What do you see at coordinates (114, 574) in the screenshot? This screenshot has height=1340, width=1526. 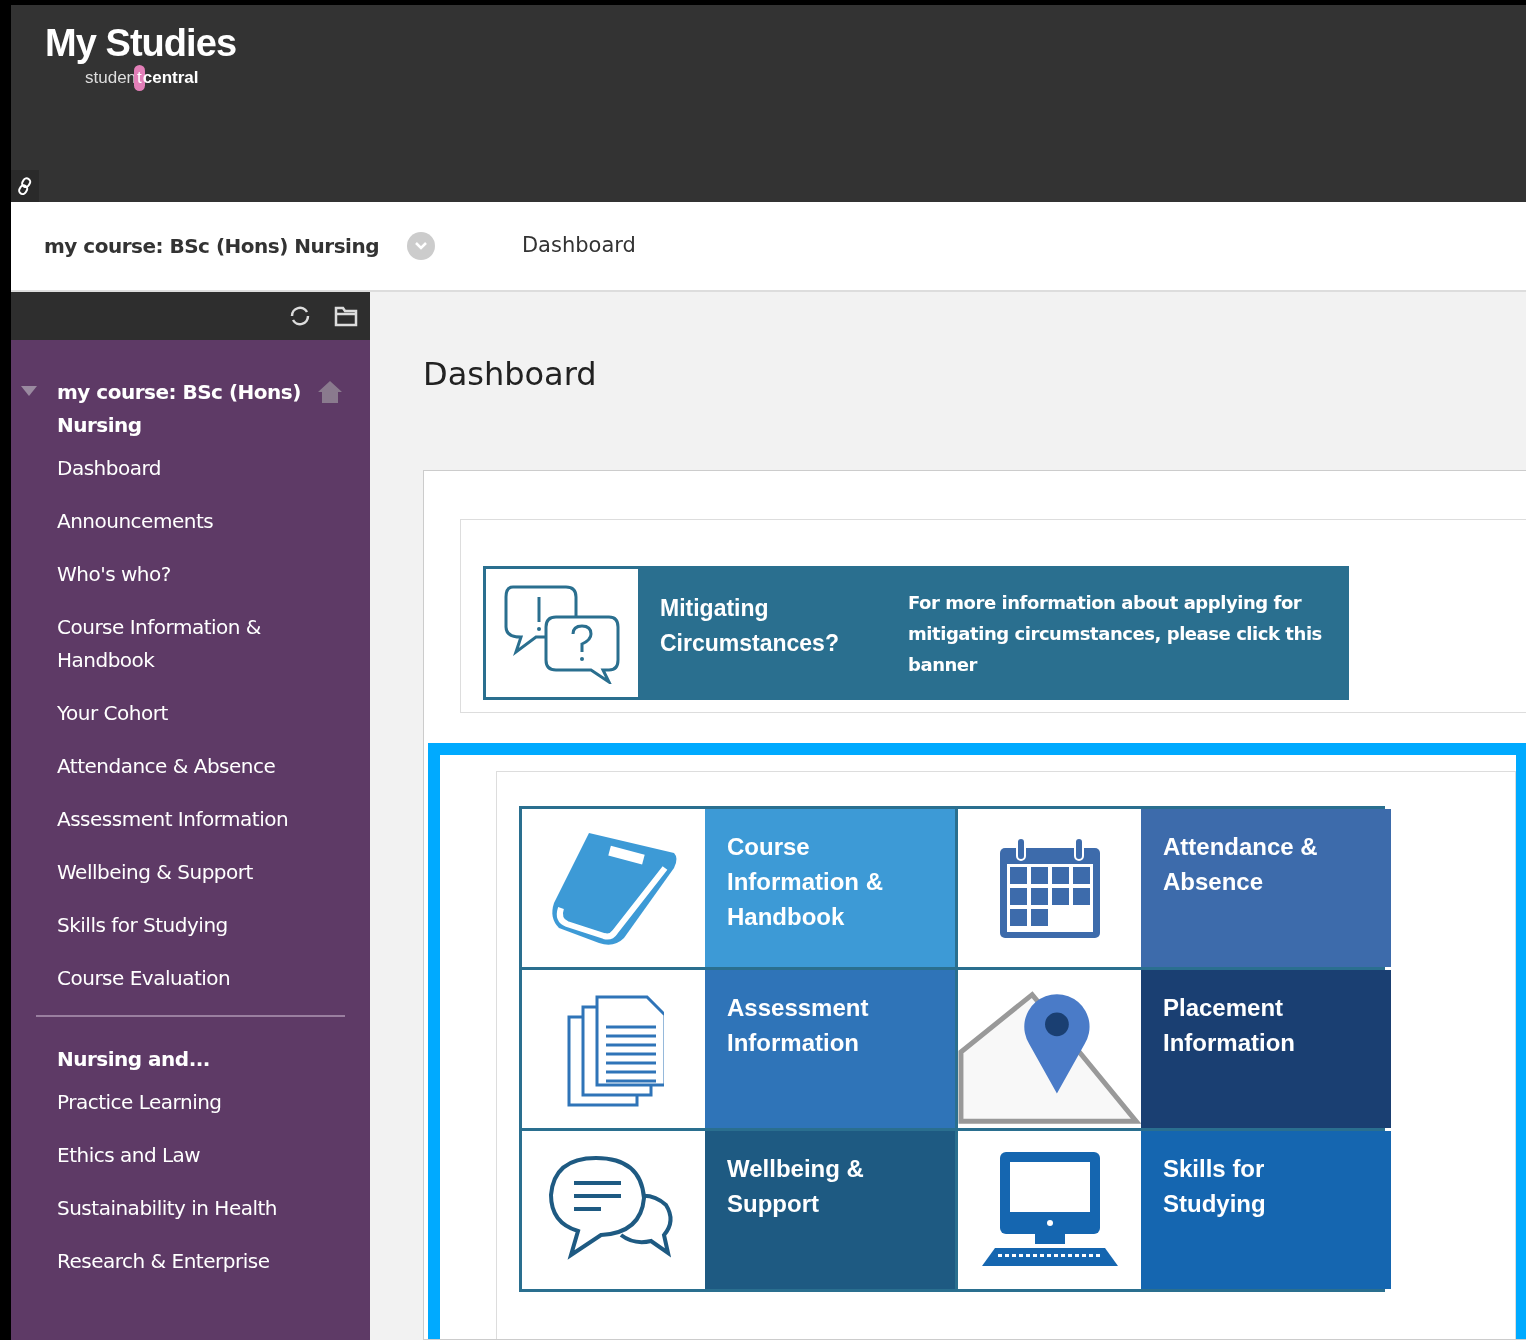 I see `sidebar-item: Who's who?` at bounding box center [114, 574].